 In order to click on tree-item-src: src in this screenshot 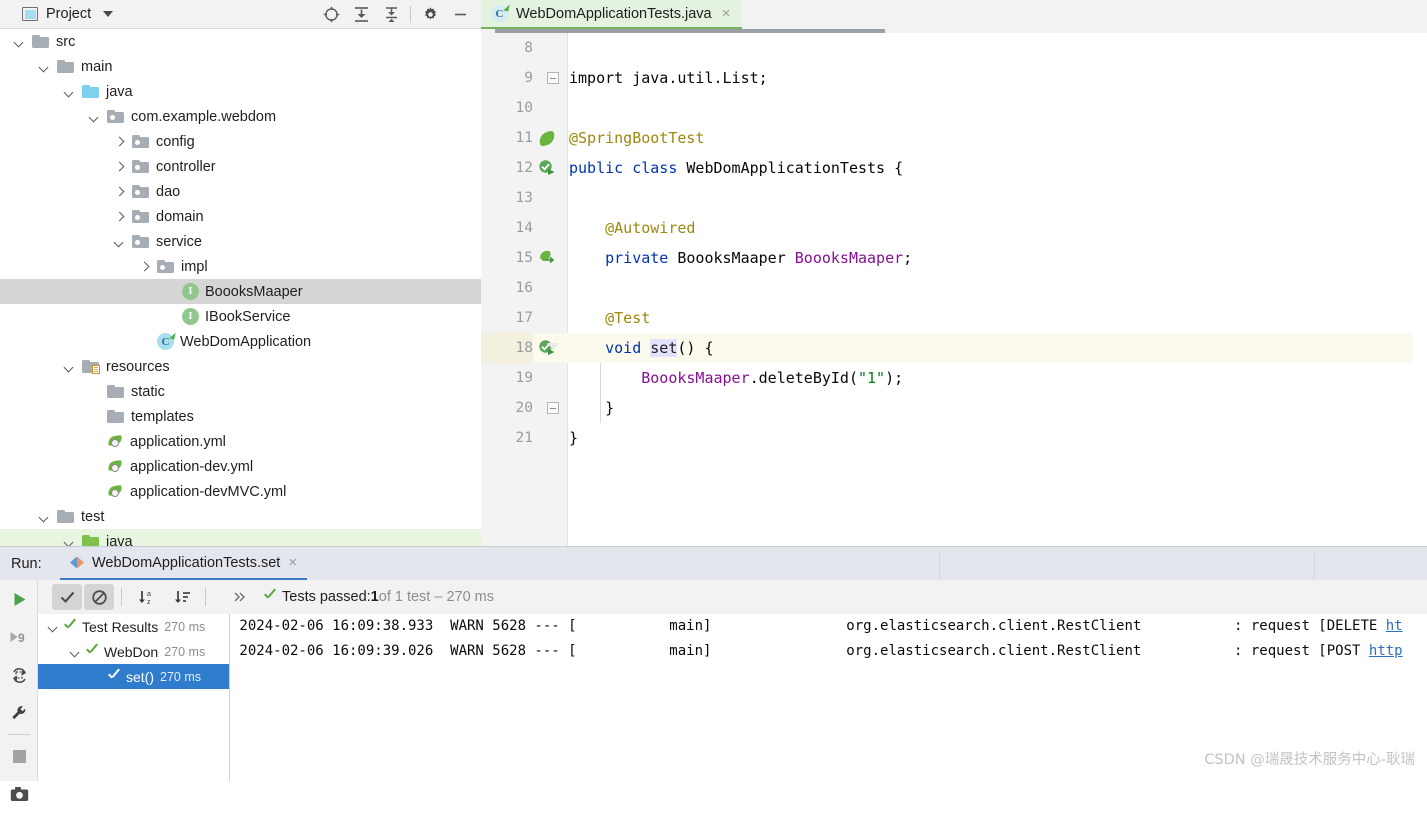, I will do `click(240, 41)`.